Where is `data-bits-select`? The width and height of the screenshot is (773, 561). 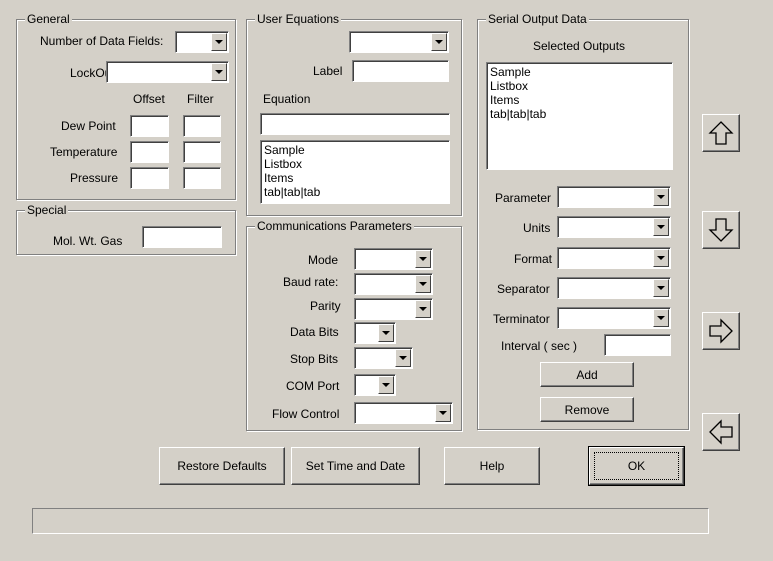
data-bits-select is located at coordinates (375, 333).